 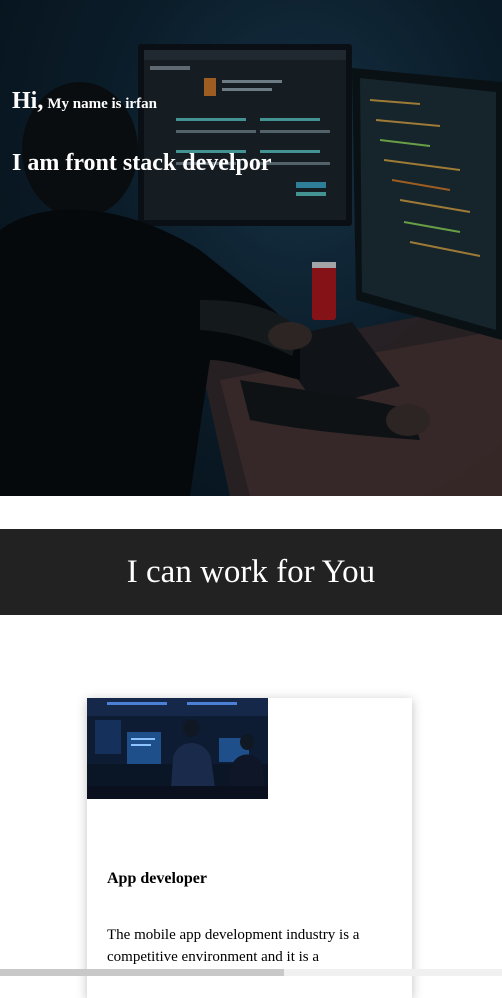 What do you see at coordinates (102, 104) in the screenshot?
I see `greeting-name: My name is irfan` at bounding box center [102, 104].